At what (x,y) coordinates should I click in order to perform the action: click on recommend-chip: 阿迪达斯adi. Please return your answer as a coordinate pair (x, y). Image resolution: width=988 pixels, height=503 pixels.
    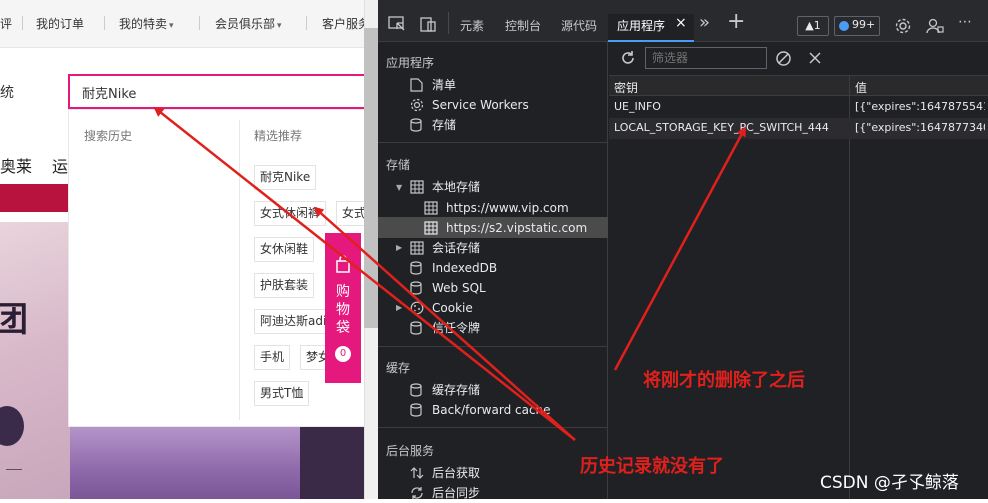
    Looking at the image, I should click on (290, 321).